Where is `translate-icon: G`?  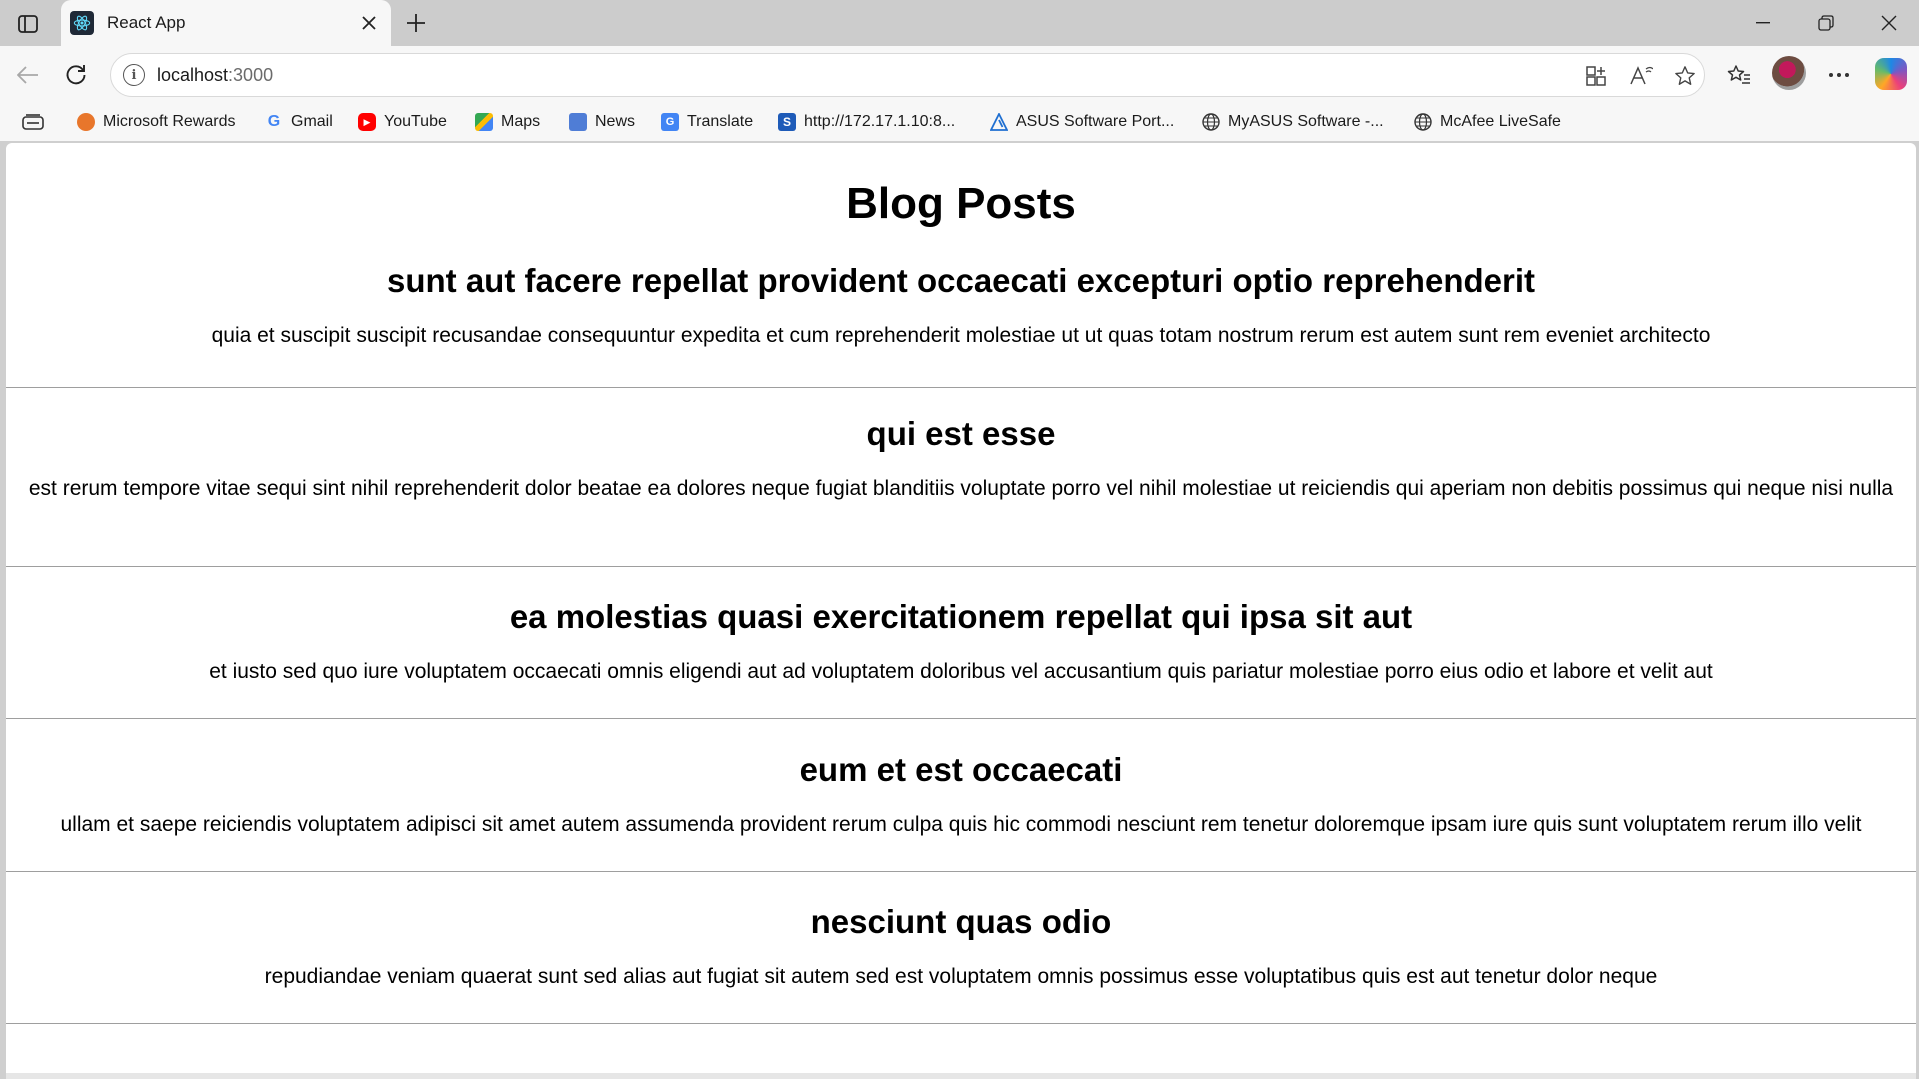
translate-icon: G is located at coordinates (670, 122).